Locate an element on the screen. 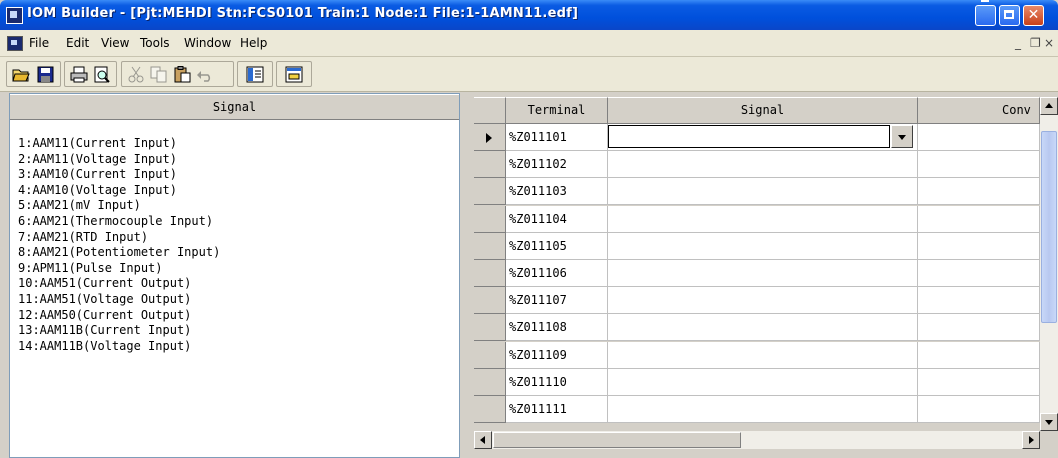 The image size is (1058, 458). menu-window: Window is located at coordinates (207, 43).